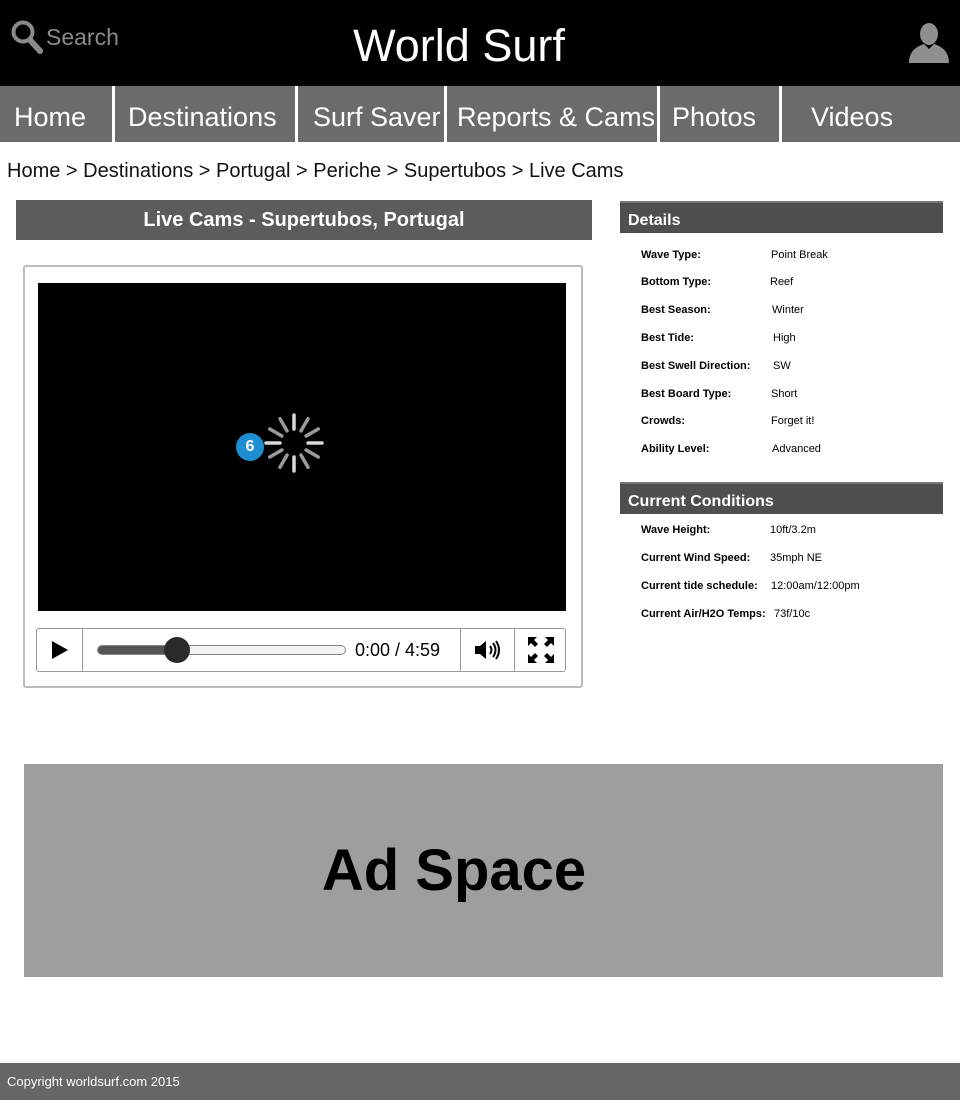 The height and width of the screenshot is (1100, 960). Describe the element at coordinates (734, 255) in the screenshot. I see `details-row: Wave Type: Point Break` at that location.